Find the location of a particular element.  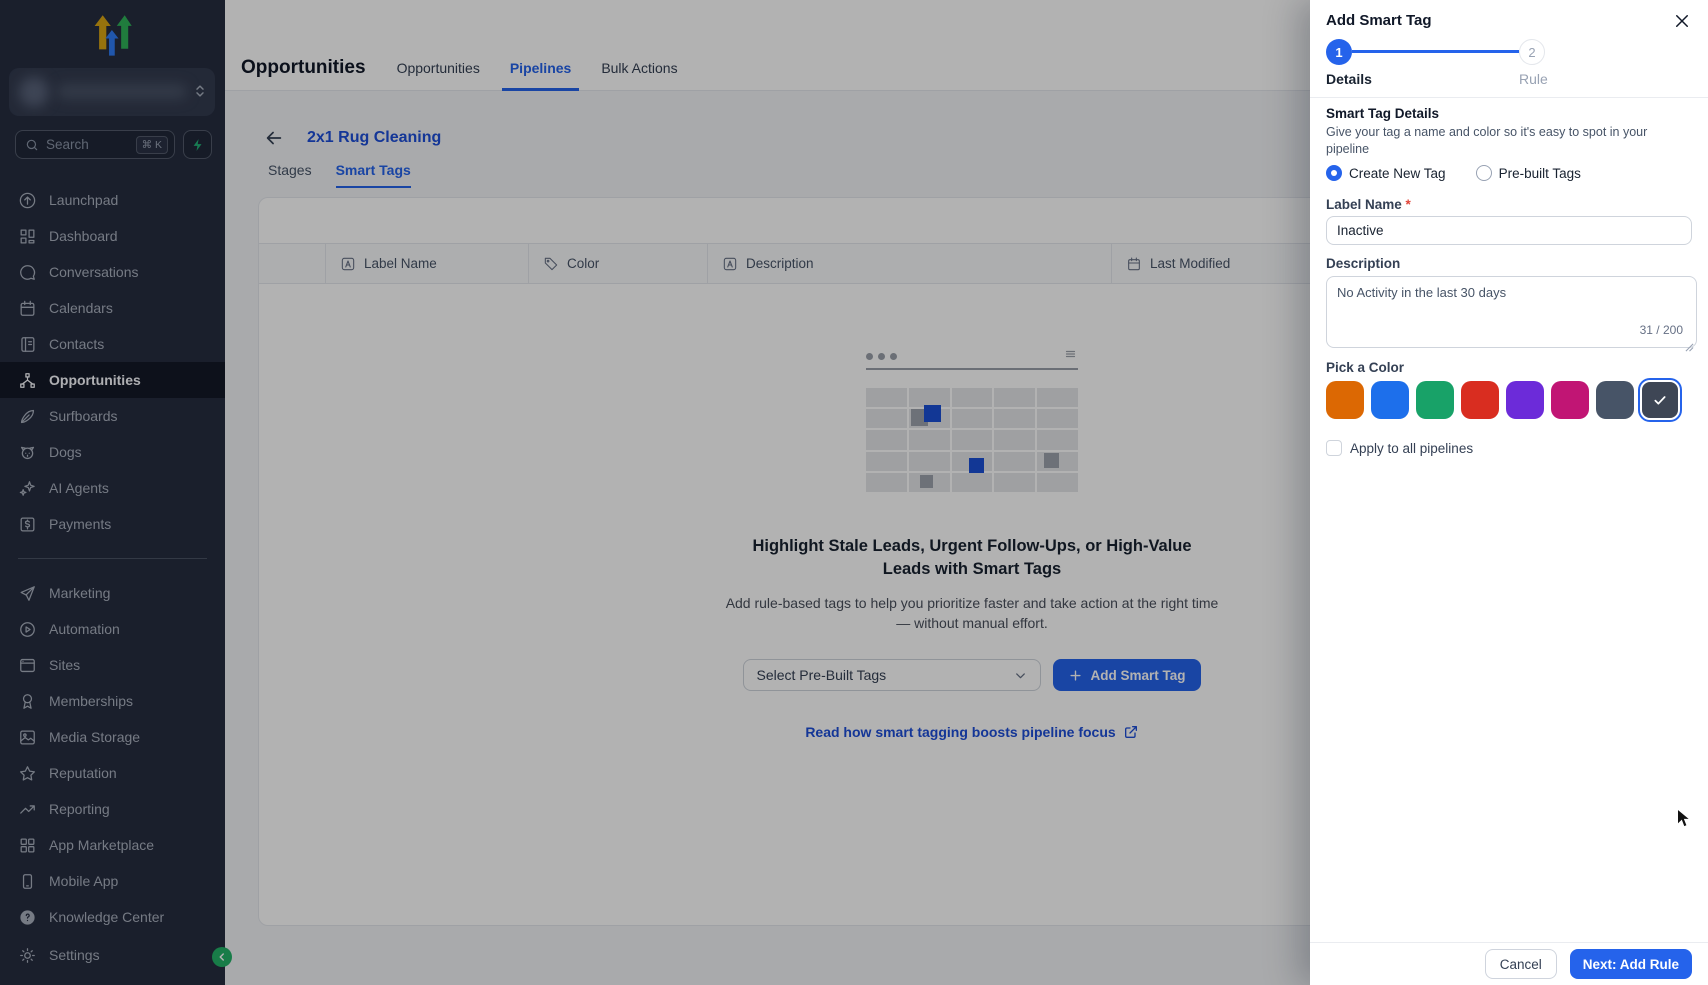

required-asterisk: * is located at coordinates (1408, 204).